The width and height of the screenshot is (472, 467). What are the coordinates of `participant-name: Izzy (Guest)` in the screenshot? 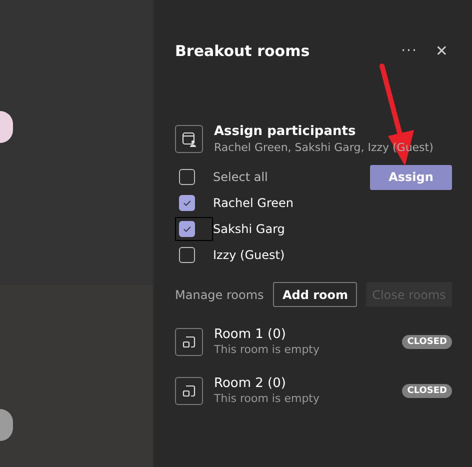 It's located at (249, 255).